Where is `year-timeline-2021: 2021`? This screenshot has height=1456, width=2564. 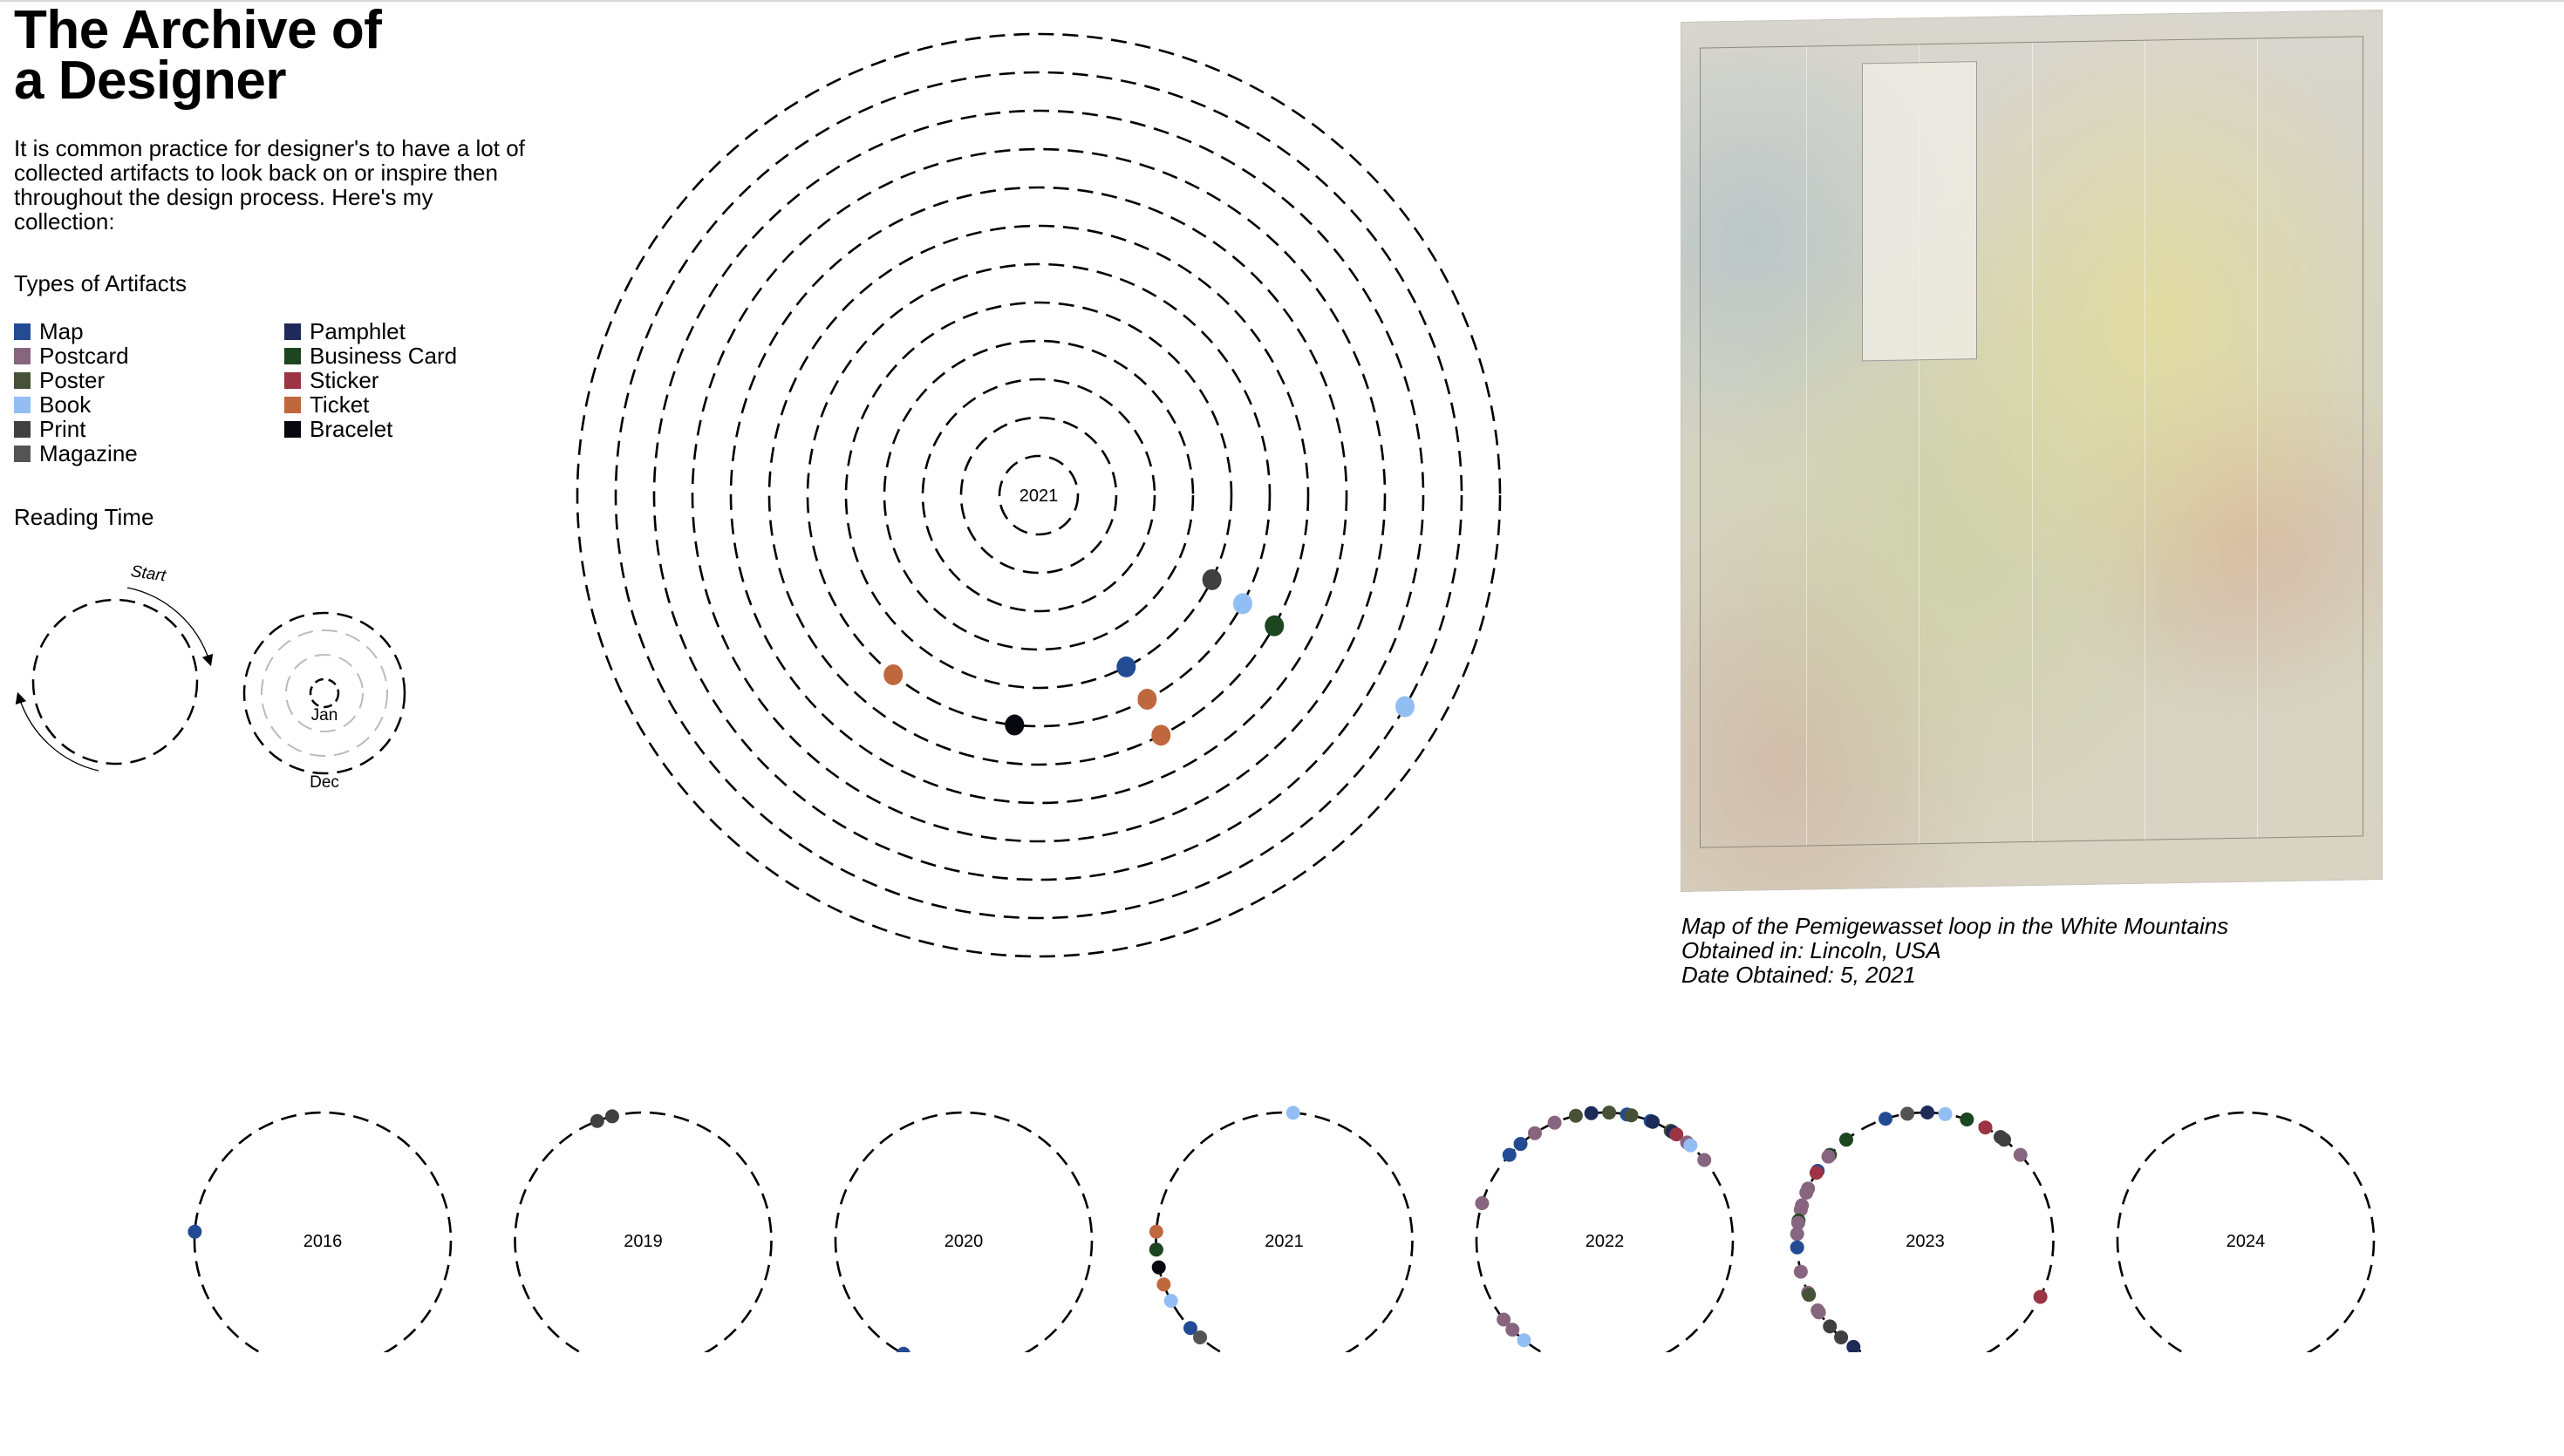
year-timeline-2021: 2021 is located at coordinates (1281, 1233).